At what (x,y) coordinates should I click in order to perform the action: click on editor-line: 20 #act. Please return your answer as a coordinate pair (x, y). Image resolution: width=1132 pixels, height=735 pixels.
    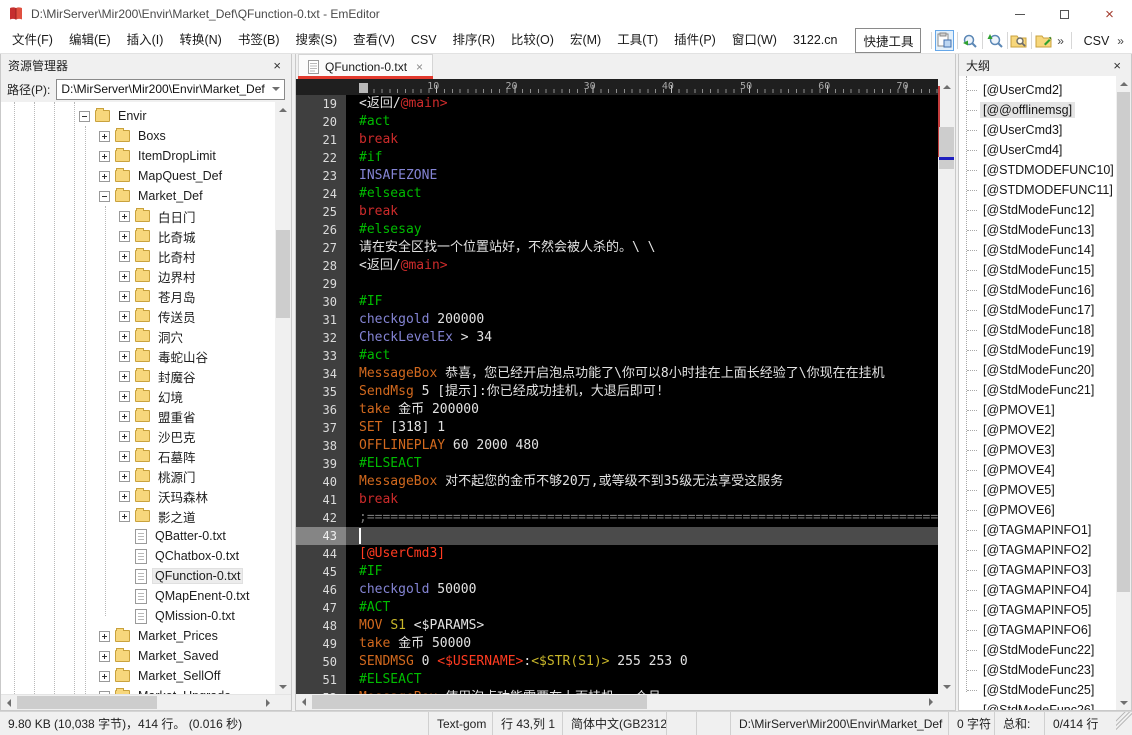
    Looking at the image, I should click on (617, 122).